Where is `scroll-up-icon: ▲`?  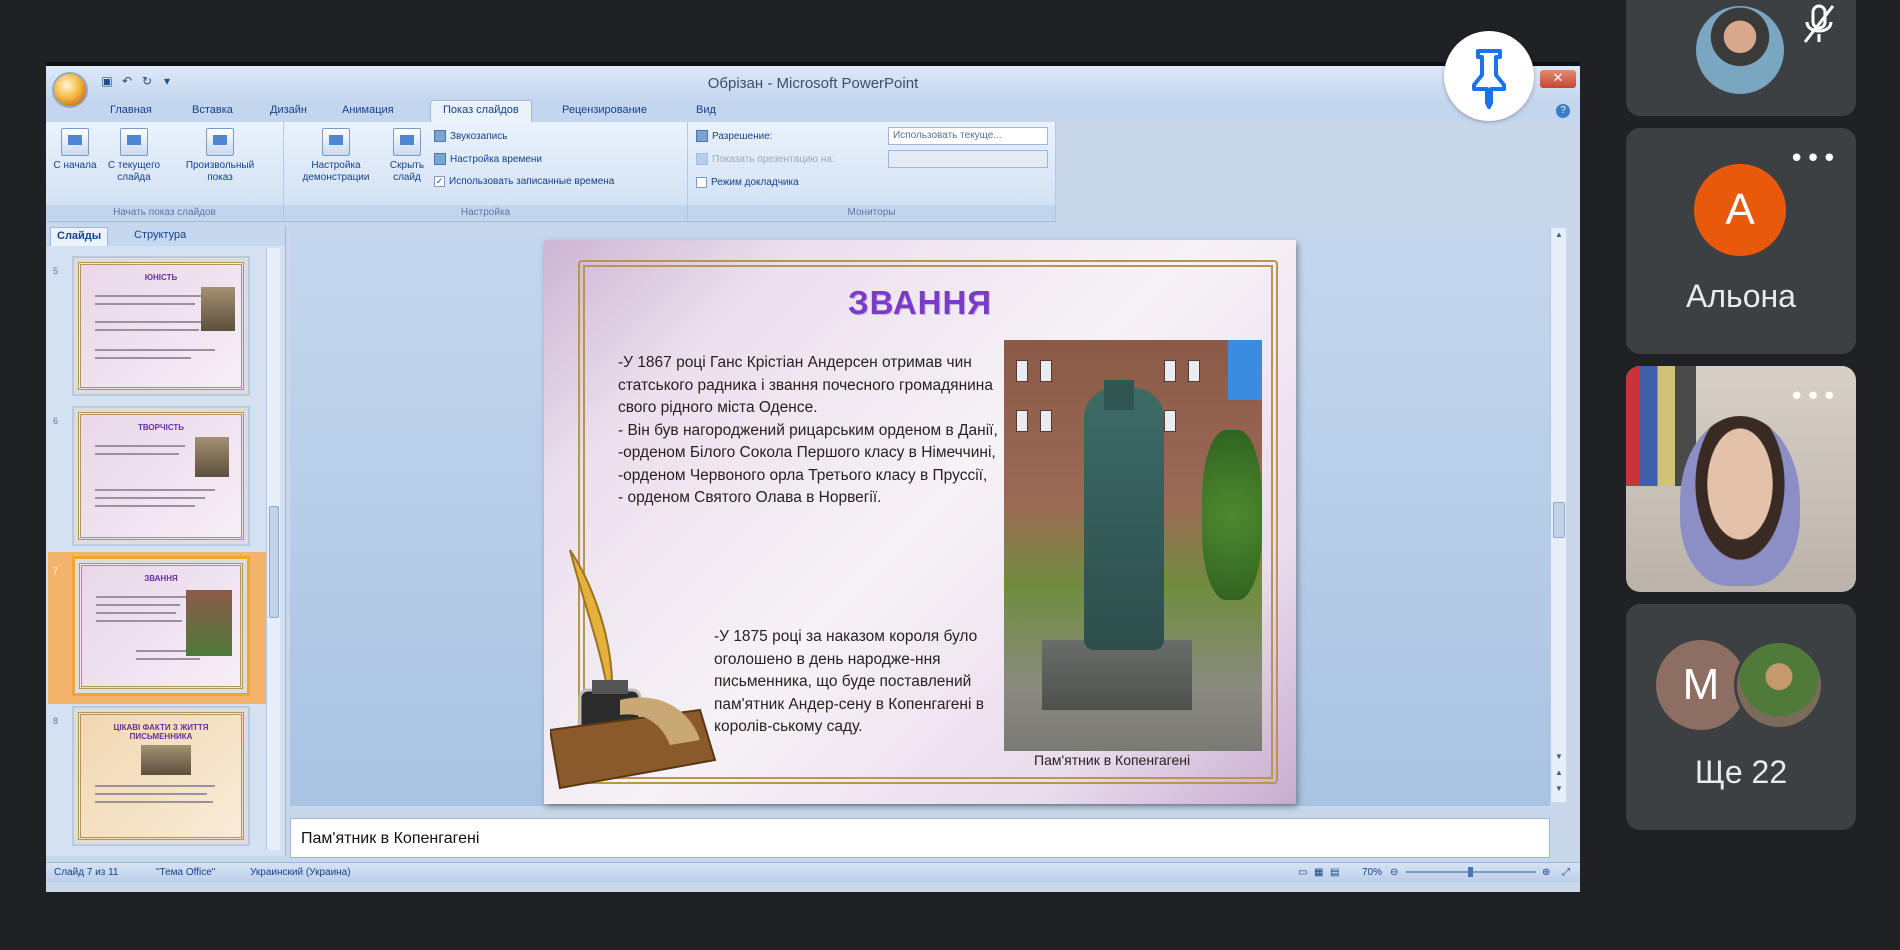
scroll-up-icon: ▲ is located at coordinates (1559, 234).